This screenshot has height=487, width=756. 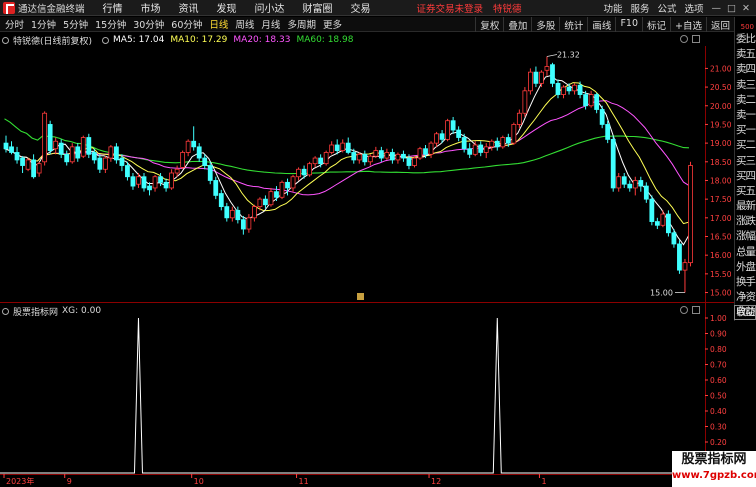 What do you see at coordinates (745, 100) in the screenshot?
I see `side-item: 卖二` at bounding box center [745, 100].